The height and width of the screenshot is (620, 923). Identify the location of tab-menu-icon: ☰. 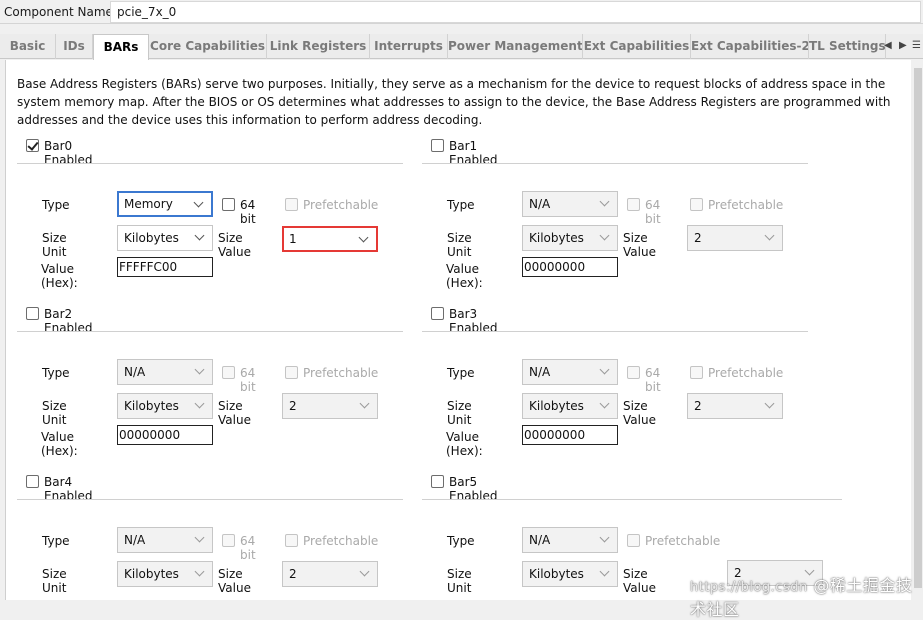
(916, 45).